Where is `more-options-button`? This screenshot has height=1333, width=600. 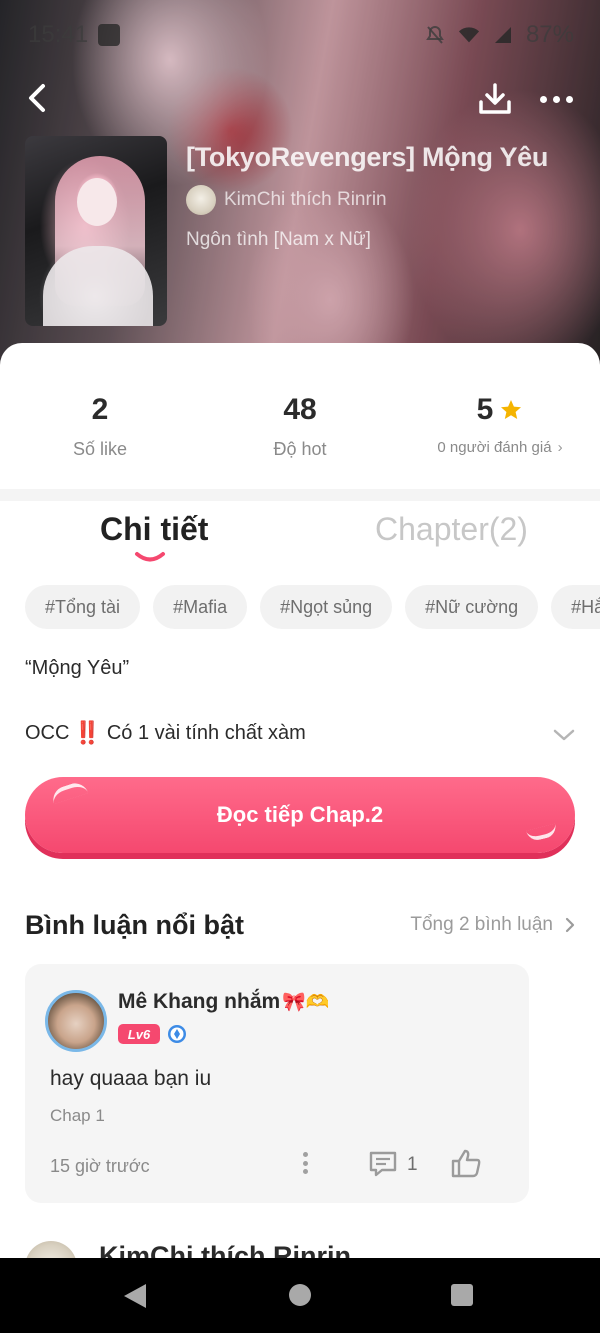
more-options-button is located at coordinates (556, 99).